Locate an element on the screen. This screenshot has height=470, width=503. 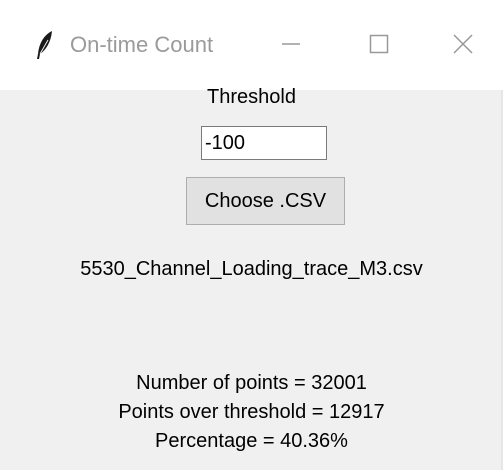
maximize-icon is located at coordinates (379, 44).